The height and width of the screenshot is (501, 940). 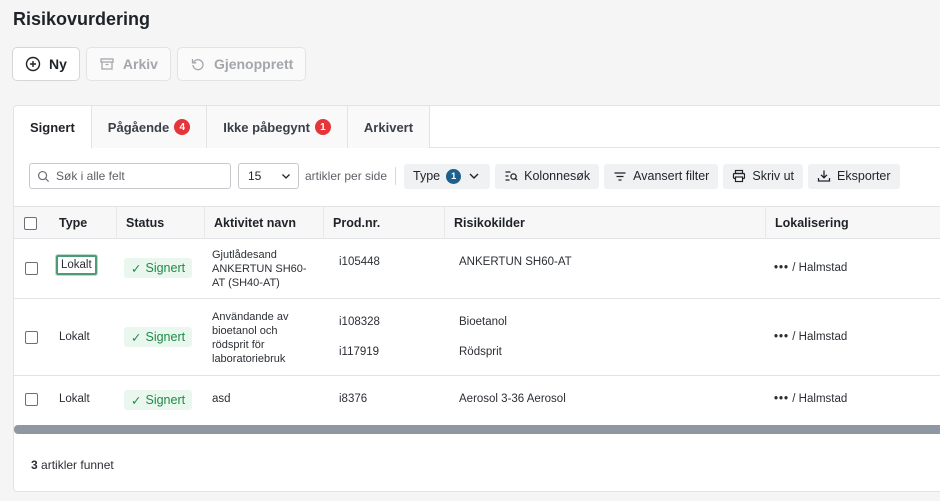 I want to click on column-header-type: Type, so click(x=83, y=223).